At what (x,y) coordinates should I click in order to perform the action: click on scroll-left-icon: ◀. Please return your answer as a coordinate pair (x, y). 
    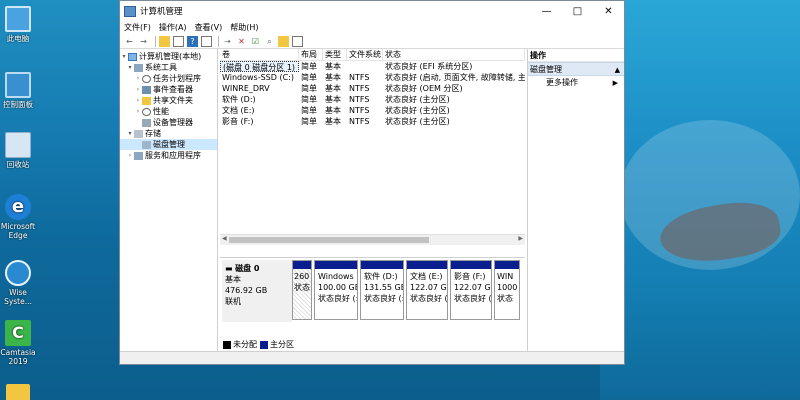
    Looking at the image, I should click on (224, 238).